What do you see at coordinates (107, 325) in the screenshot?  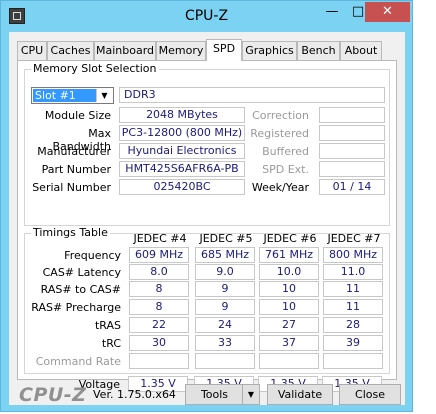 I see `timing-row-label: tRAS` at bounding box center [107, 325].